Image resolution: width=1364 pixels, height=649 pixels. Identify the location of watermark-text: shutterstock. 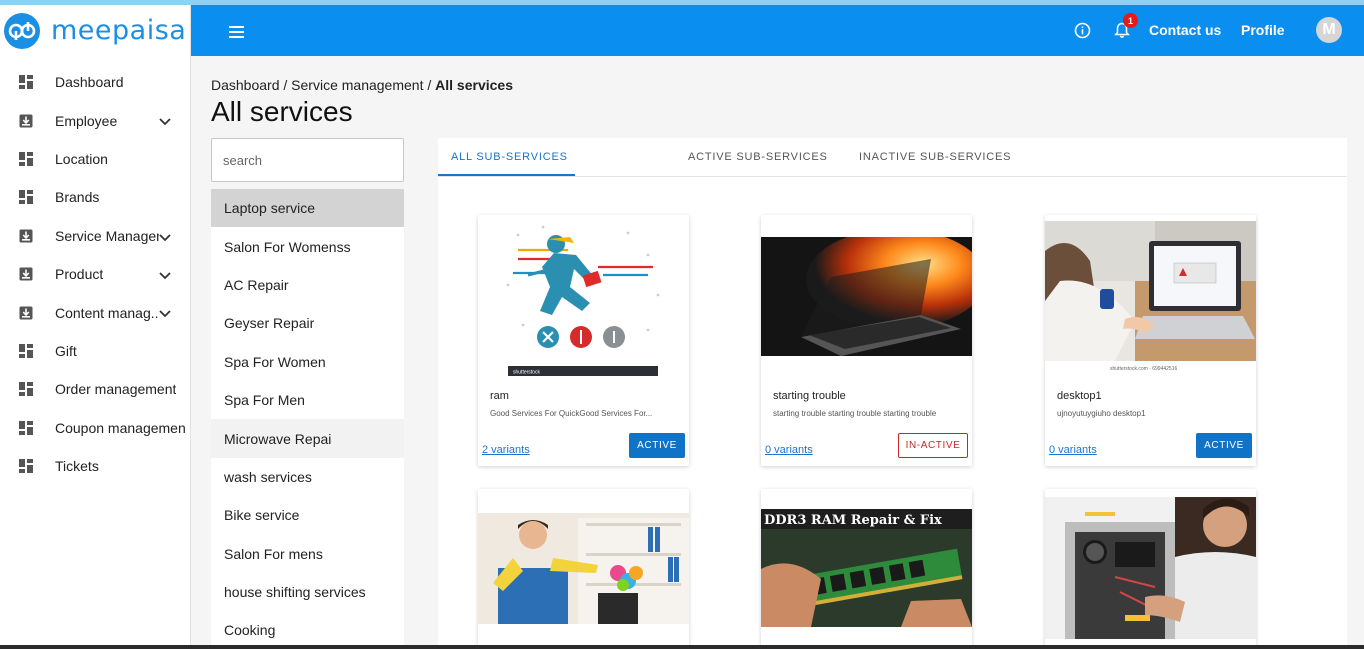
(526, 373).